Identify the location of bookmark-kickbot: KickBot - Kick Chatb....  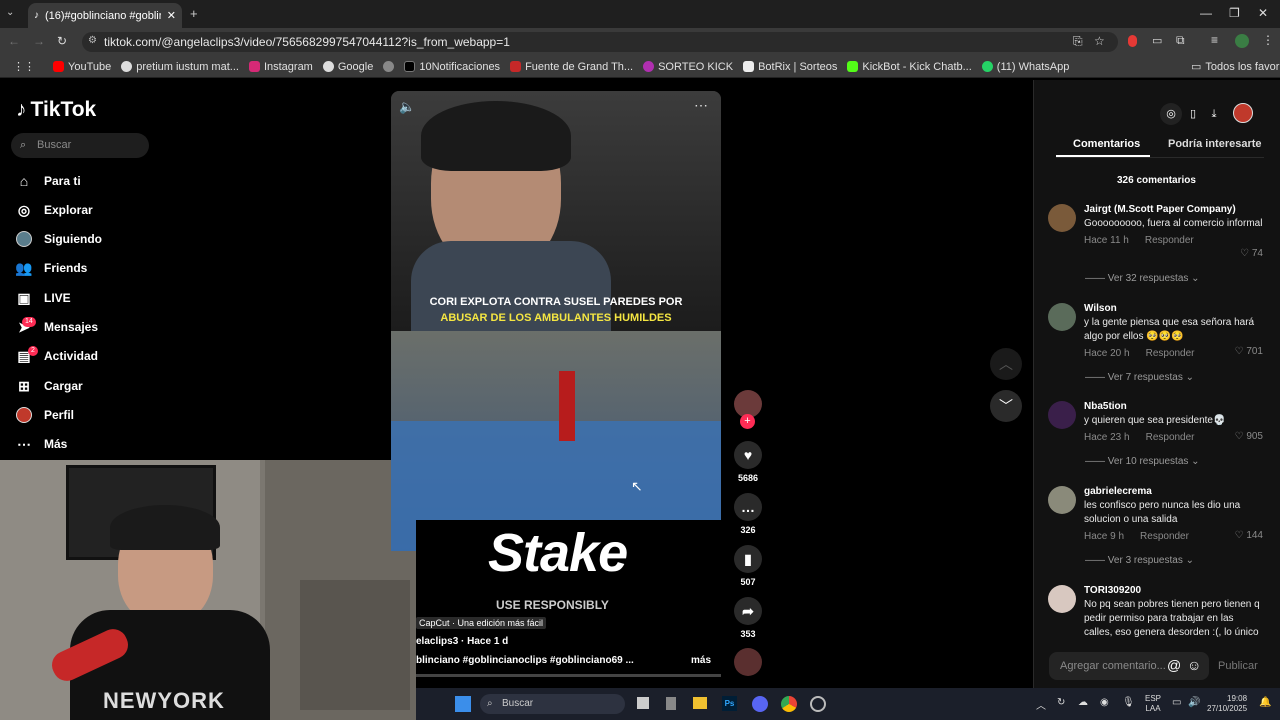
(909, 67).